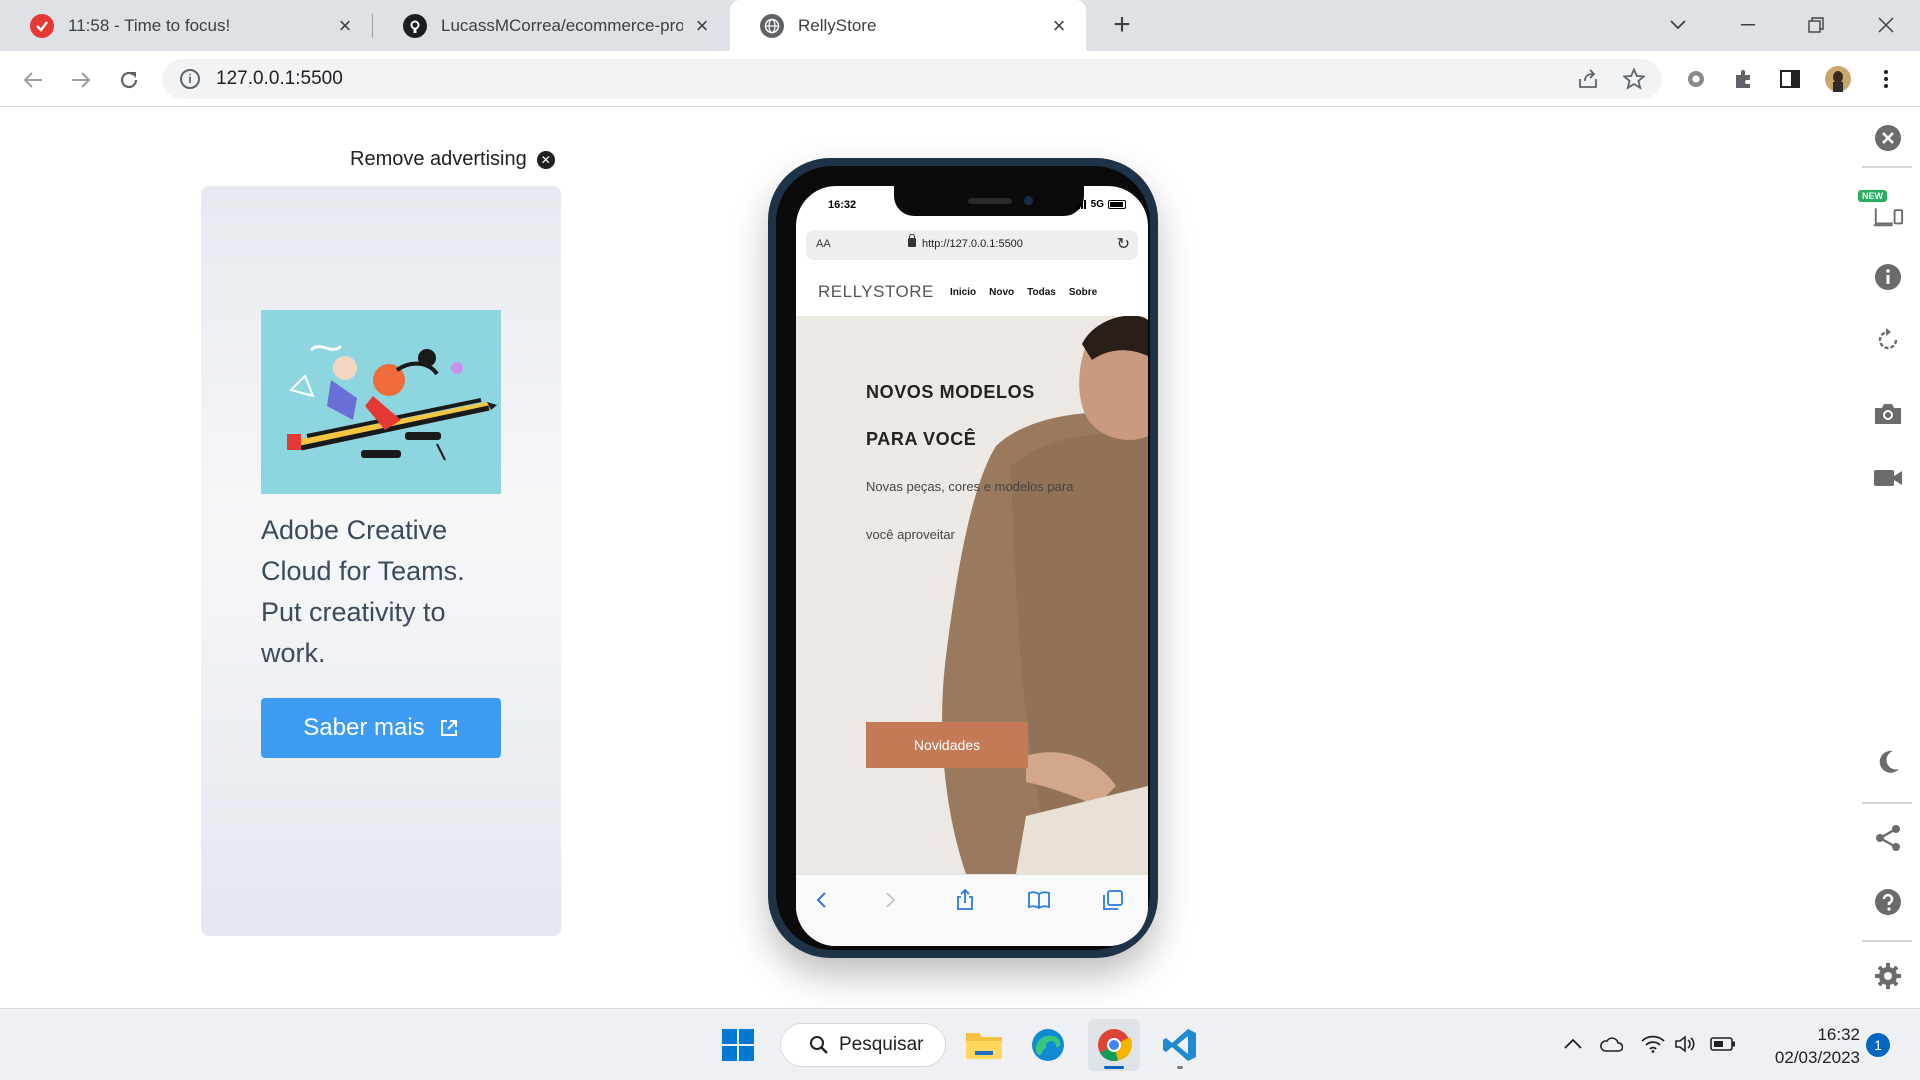 This screenshot has height=1080, width=1920. I want to click on tab-focus-timer: 11:58 - Time to focus! ×, so click(186, 25).